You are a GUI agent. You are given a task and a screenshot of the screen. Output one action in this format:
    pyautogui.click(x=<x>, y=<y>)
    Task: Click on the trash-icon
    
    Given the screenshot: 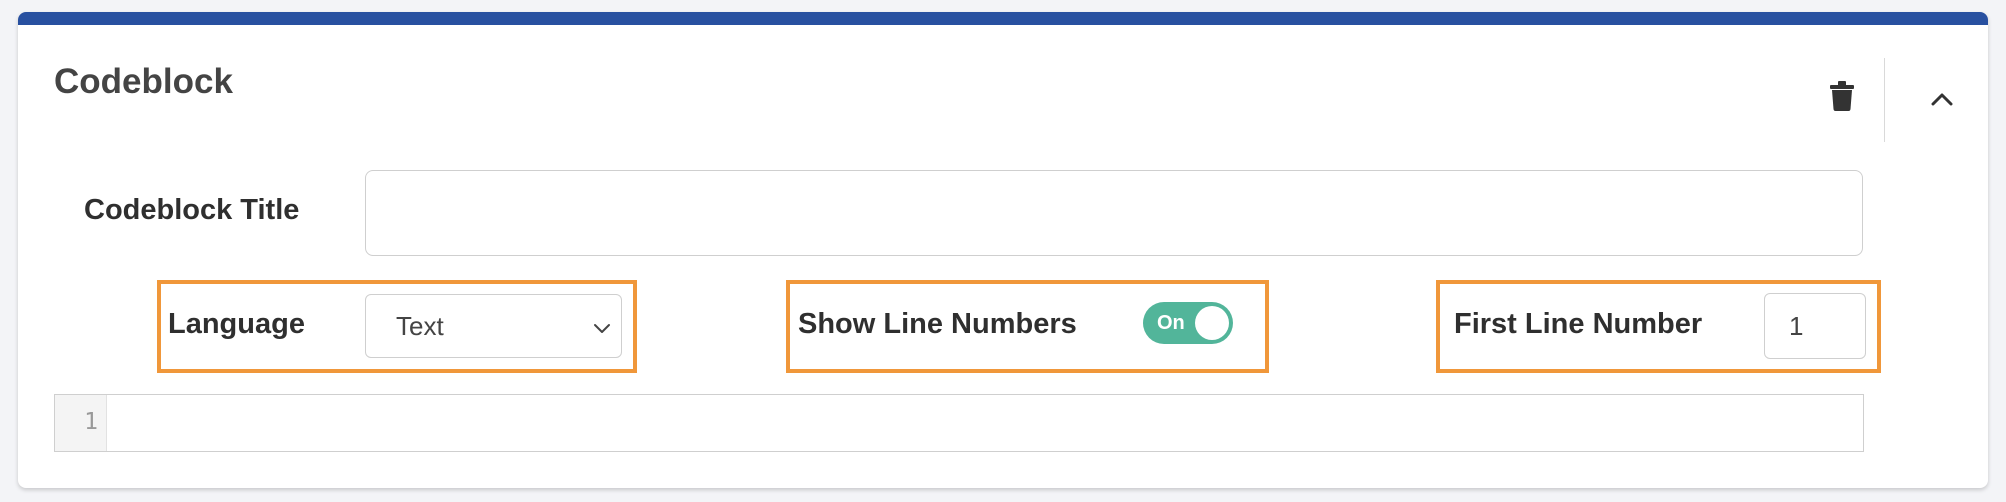 What is the action you would take?
    pyautogui.click(x=1842, y=96)
    